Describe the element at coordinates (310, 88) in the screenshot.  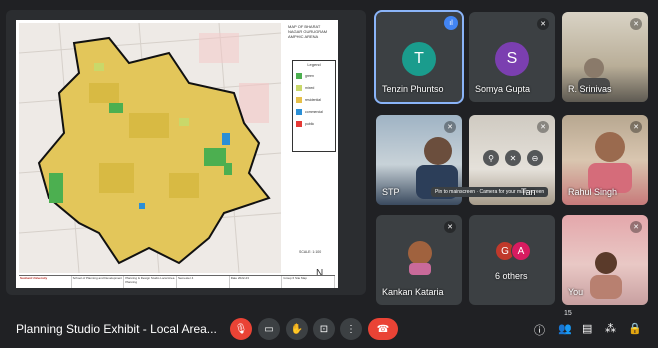
I see `legend-label: mixed` at that location.